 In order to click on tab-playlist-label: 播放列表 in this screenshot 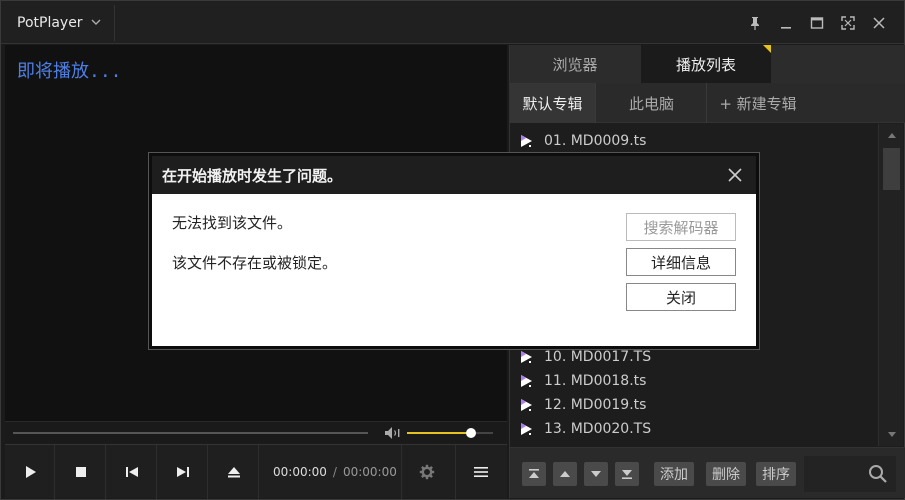, I will do `click(705, 64)`.